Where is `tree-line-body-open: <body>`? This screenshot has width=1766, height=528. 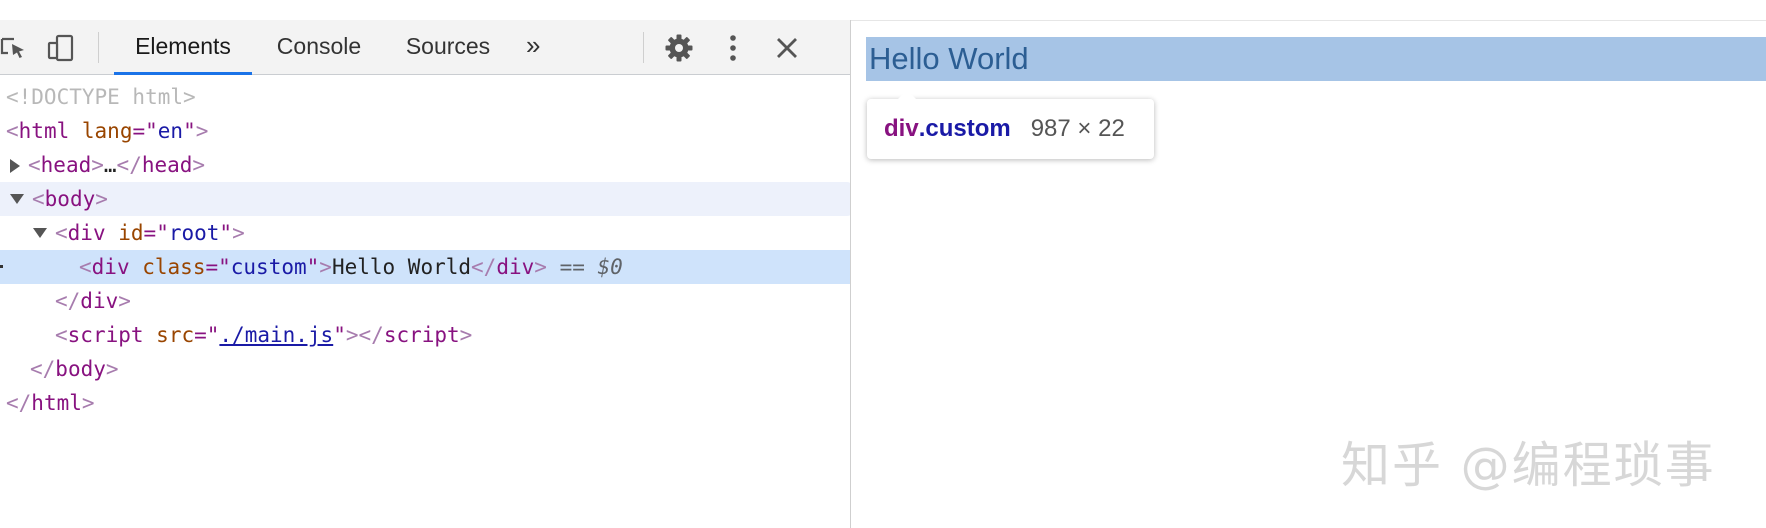
tree-line-body-open: <body> is located at coordinates (426, 199).